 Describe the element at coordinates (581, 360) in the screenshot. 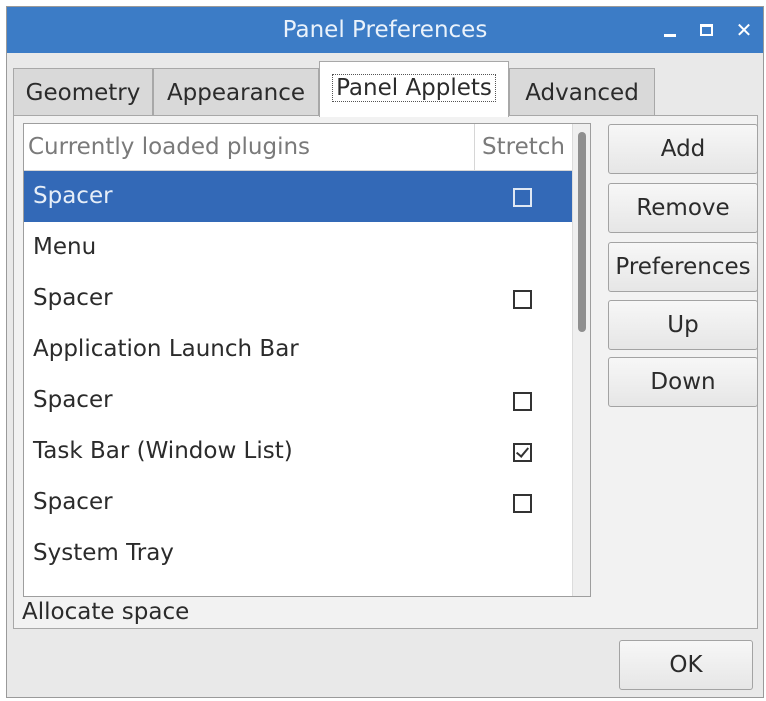

I see `list-scrollbar` at that location.